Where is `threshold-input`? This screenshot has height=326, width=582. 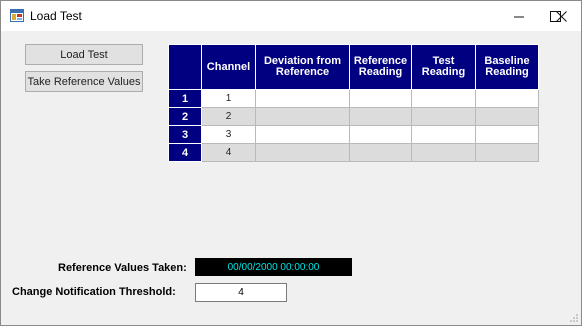 threshold-input is located at coordinates (241, 292).